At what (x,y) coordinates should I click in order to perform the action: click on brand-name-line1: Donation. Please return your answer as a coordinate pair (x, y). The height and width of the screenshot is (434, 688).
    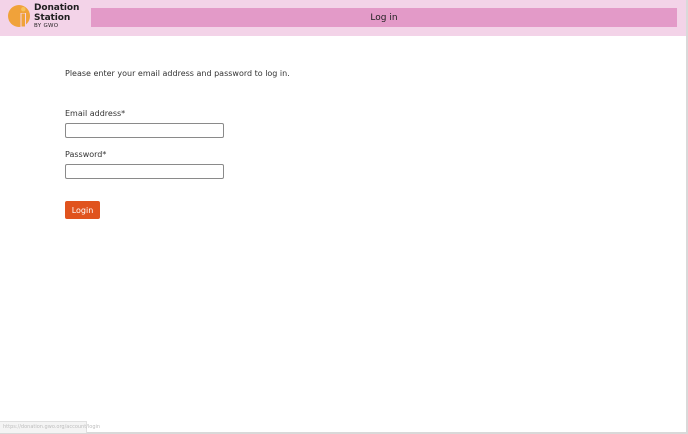
    Looking at the image, I should click on (57, 8).